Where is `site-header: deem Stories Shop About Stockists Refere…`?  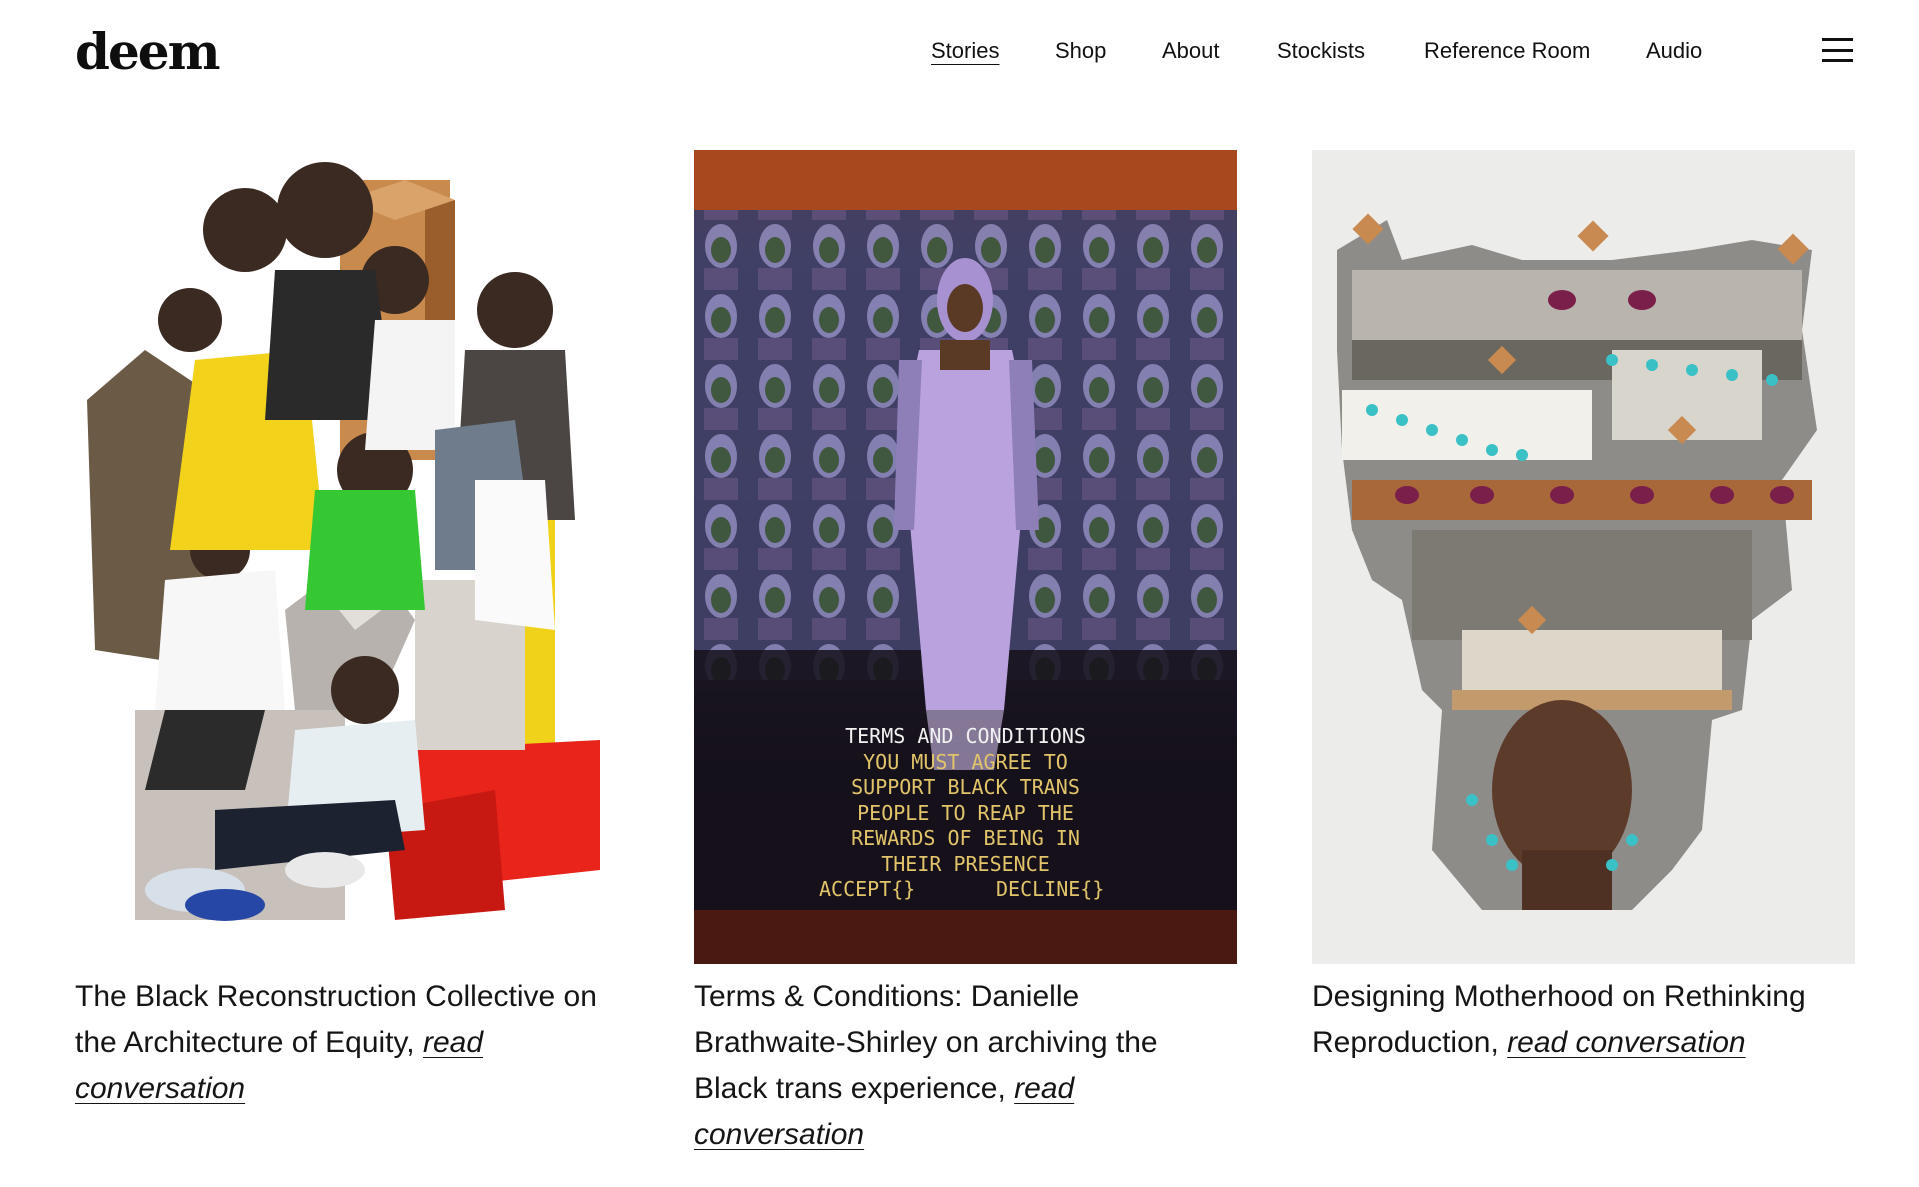 site-header: deem Stories Shop About Stockists Refere… is located at coordinates (959, 55).